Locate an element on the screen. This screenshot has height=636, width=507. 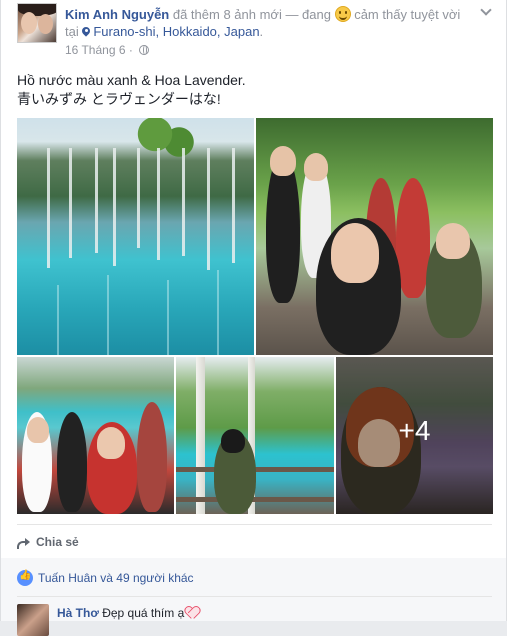
location-pin-icon is located at coordinates (86, 32).